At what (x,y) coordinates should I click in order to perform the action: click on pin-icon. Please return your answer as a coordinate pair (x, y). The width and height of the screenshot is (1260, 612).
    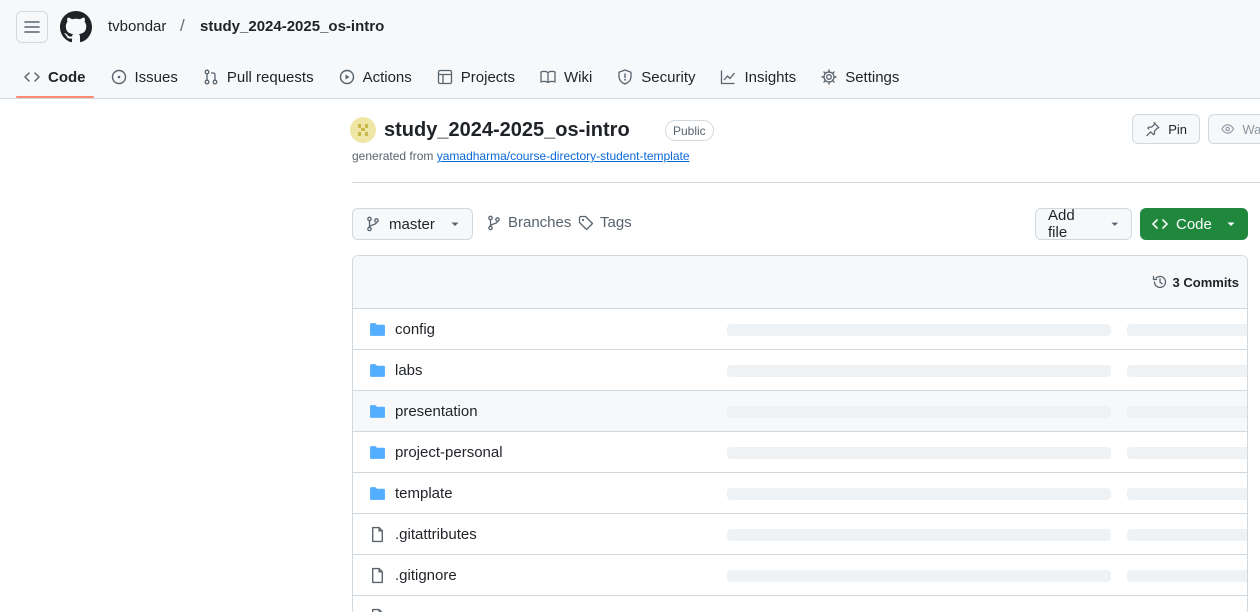
    Looking at the image, I should click on (1153, 129).